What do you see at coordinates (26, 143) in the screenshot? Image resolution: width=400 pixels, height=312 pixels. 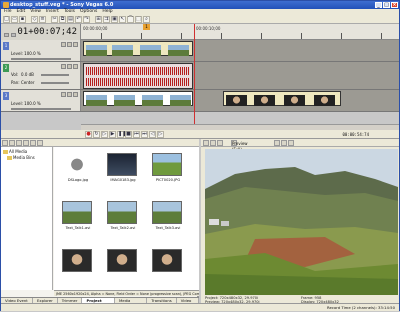 I see `remove-icon` at bounding box center [26, 143].